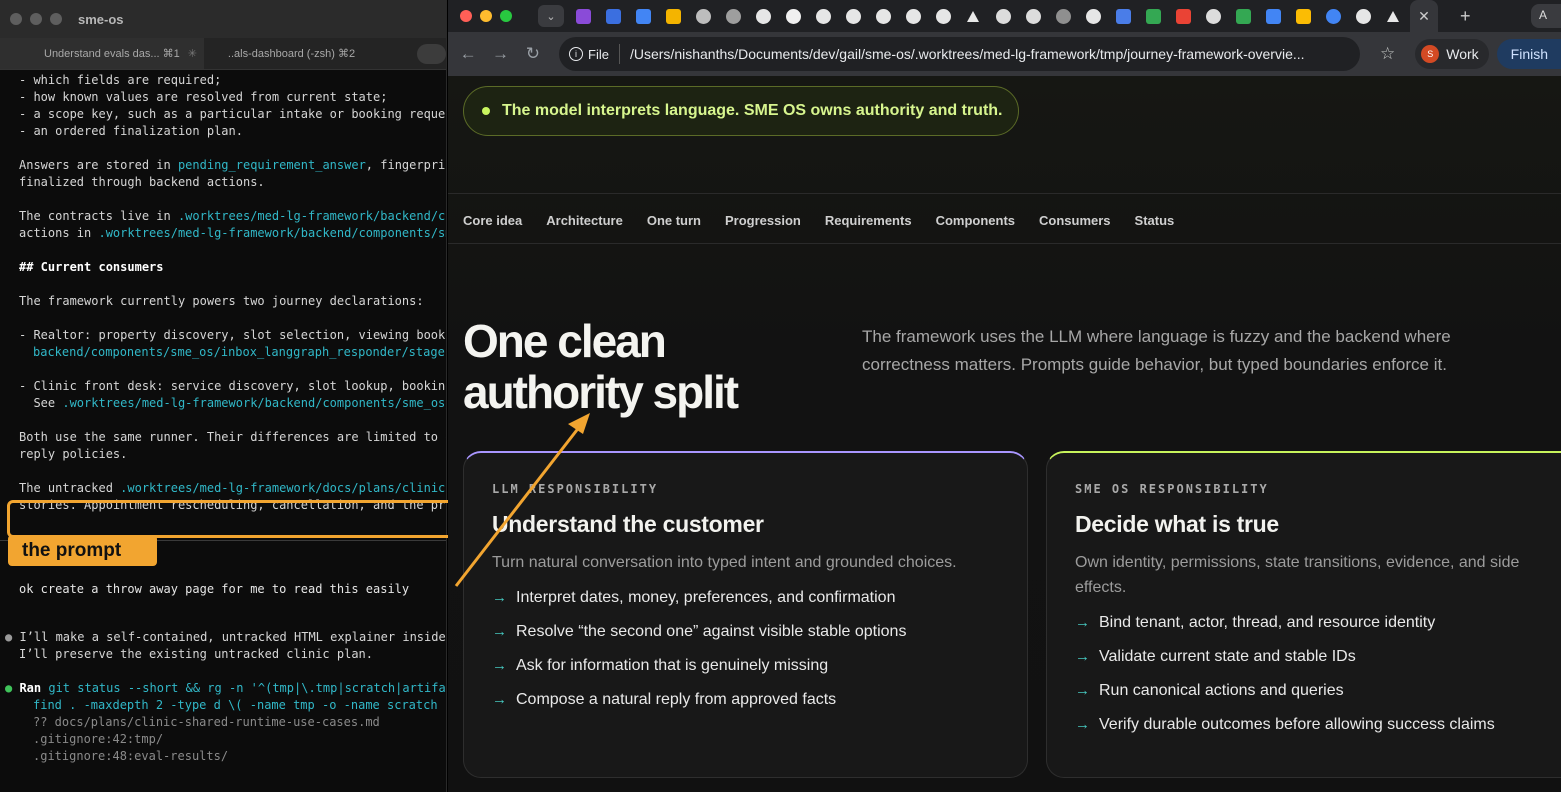 The height and width of the screenshot is (792, 1561). I want to click on window-controls, so click(36, 19).